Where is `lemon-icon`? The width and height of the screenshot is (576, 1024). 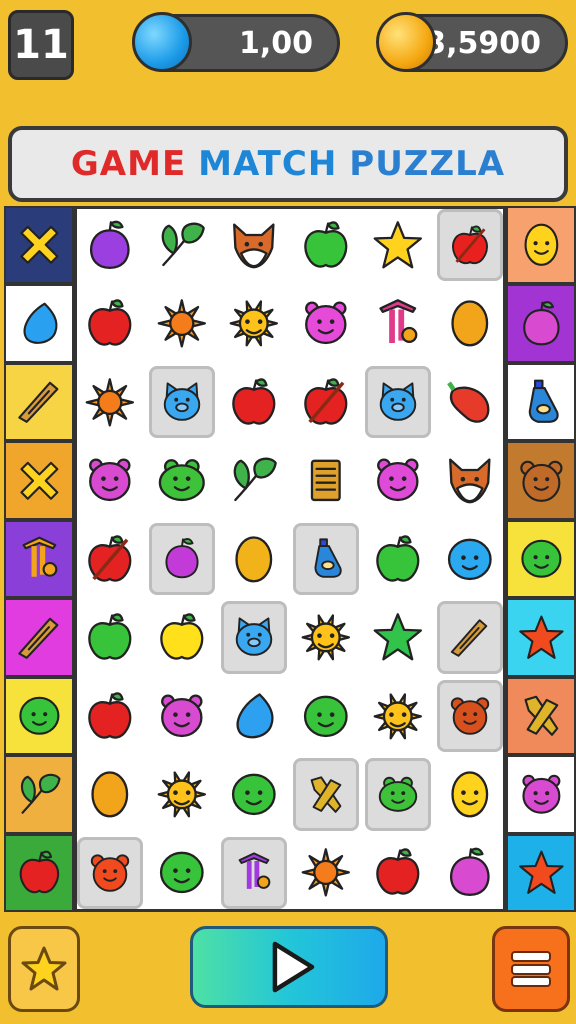 lemon-icon is located at coordinates (254, 559).